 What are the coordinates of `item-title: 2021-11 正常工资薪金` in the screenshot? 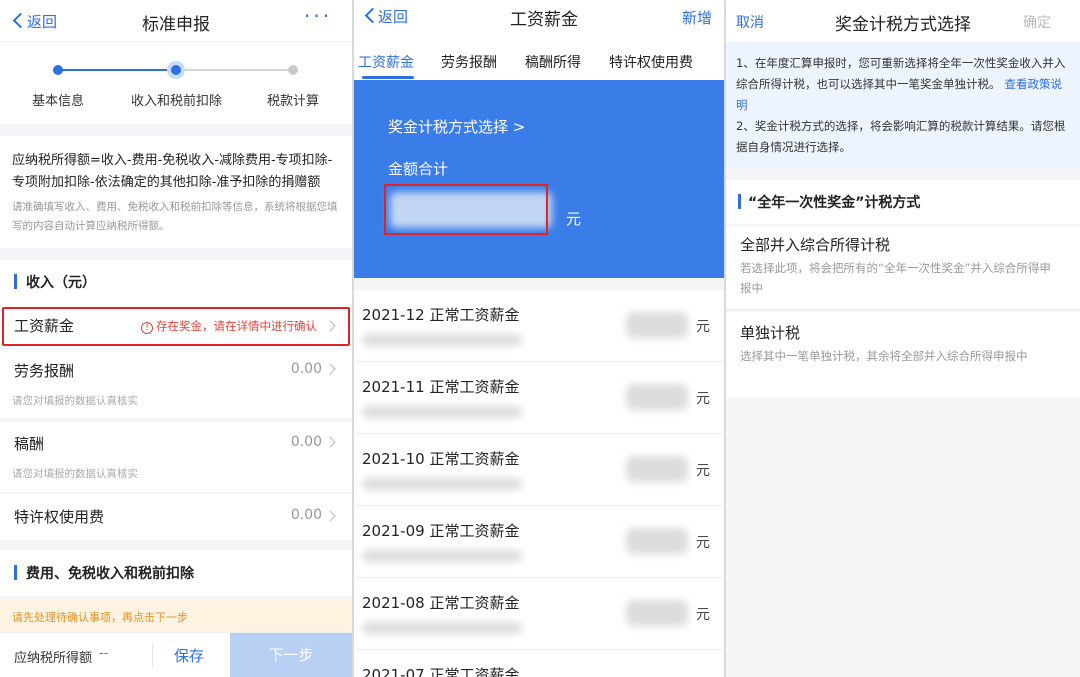 It's located at (441, 387).